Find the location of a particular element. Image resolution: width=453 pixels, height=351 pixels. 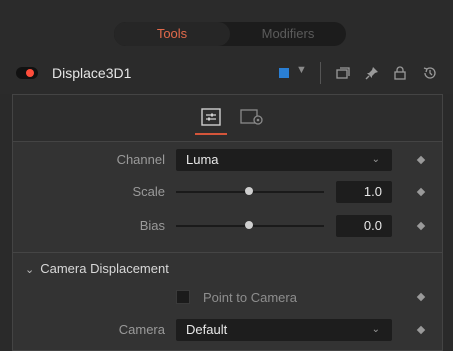

camera-displacement-header: ⌄ Camera Displacement is located at coordinates (97, 268).